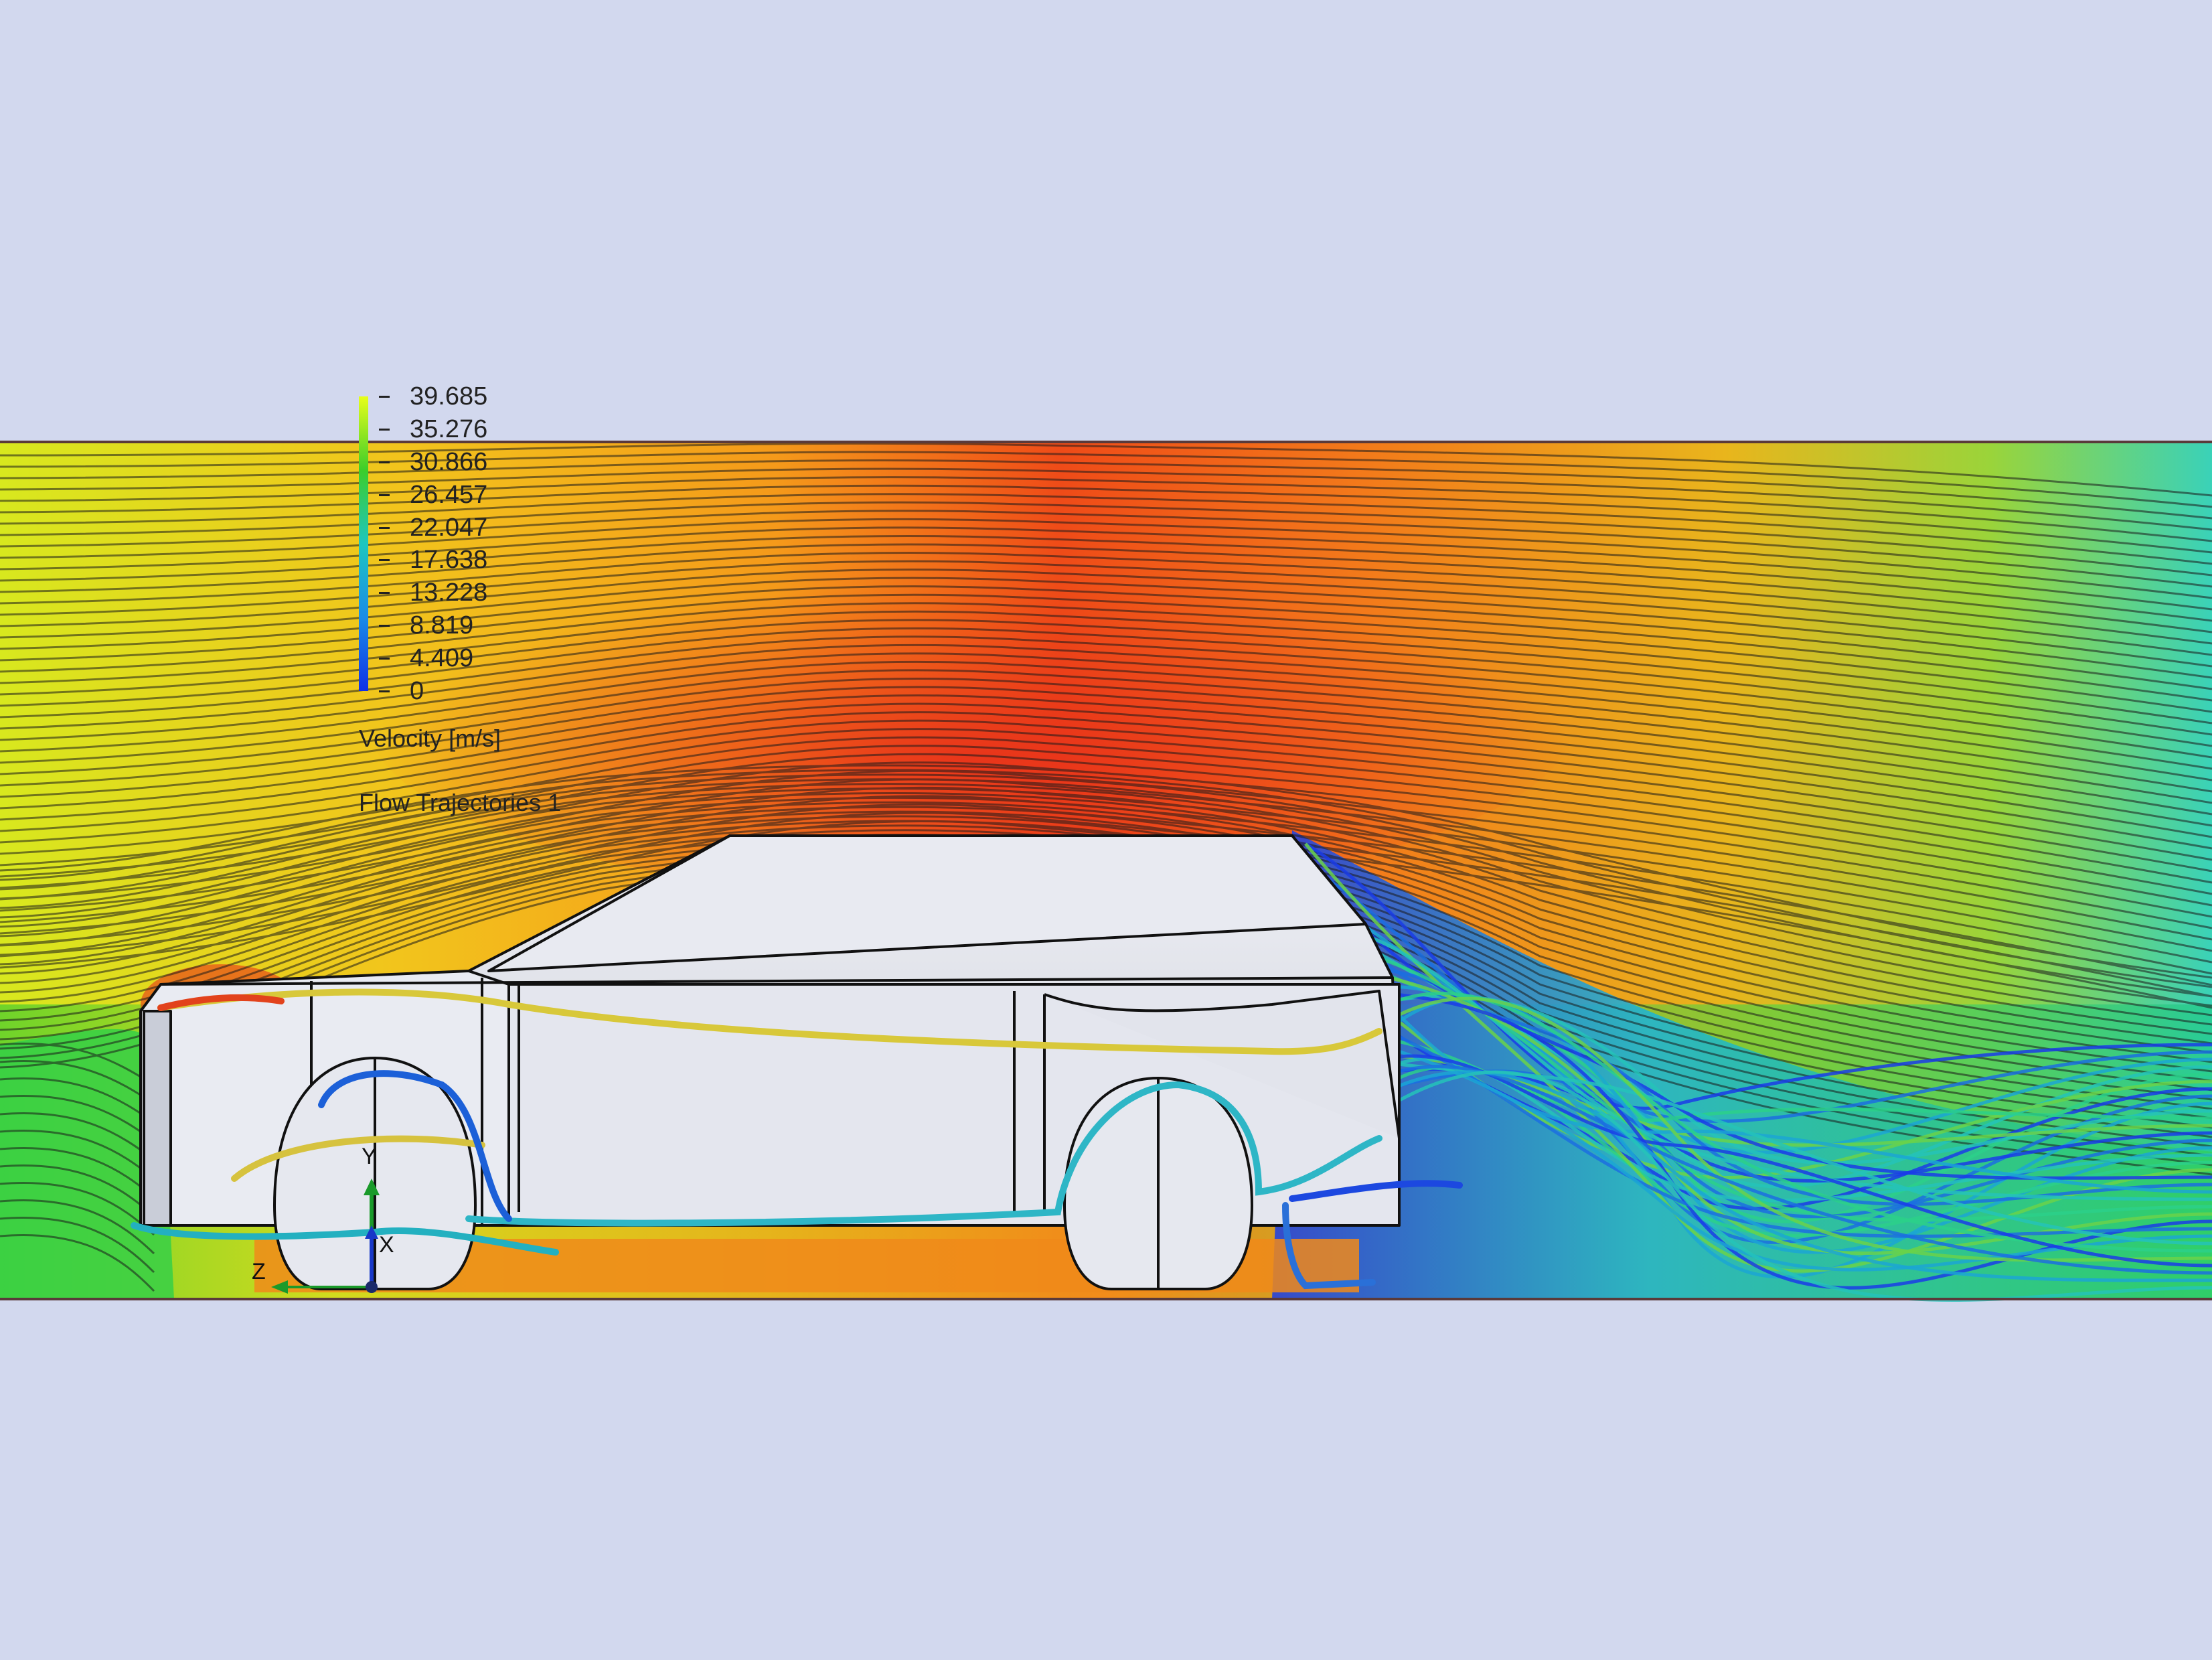  Describe the element at coordinates (369, 1156) in the screenshot. I see `triad-y-label: Y` at that location.